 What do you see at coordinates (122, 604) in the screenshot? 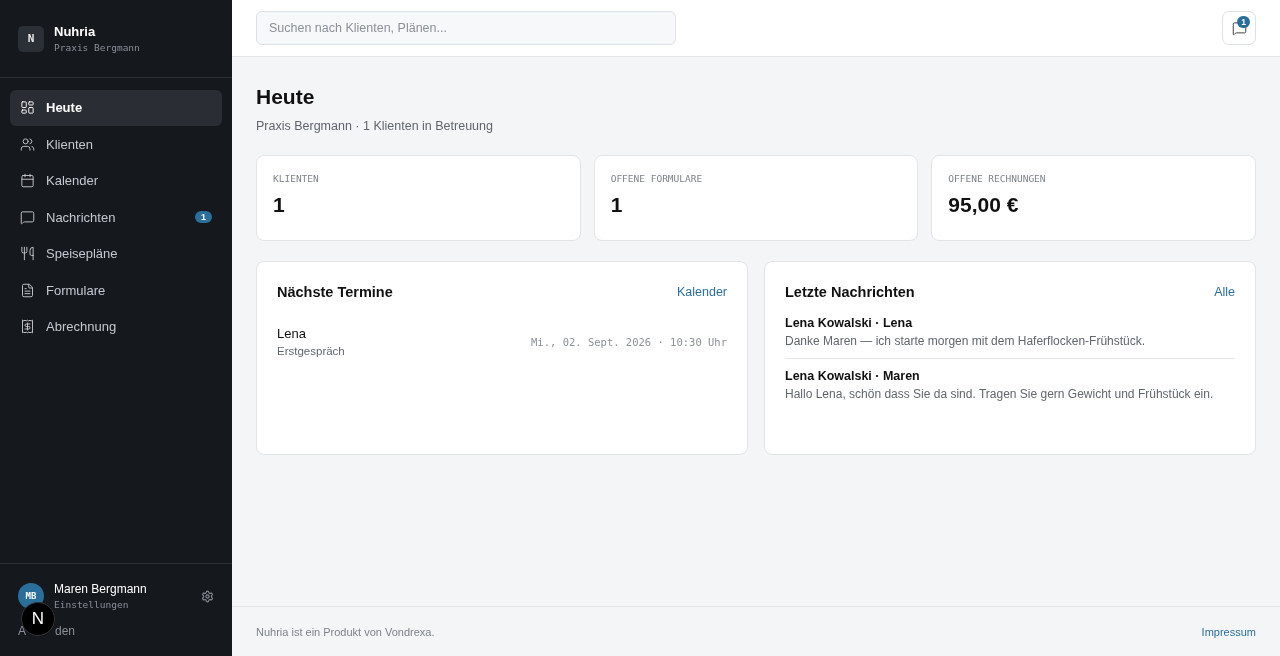
I see `settings-link: Einstellungen` at bounding box center [122, 604].